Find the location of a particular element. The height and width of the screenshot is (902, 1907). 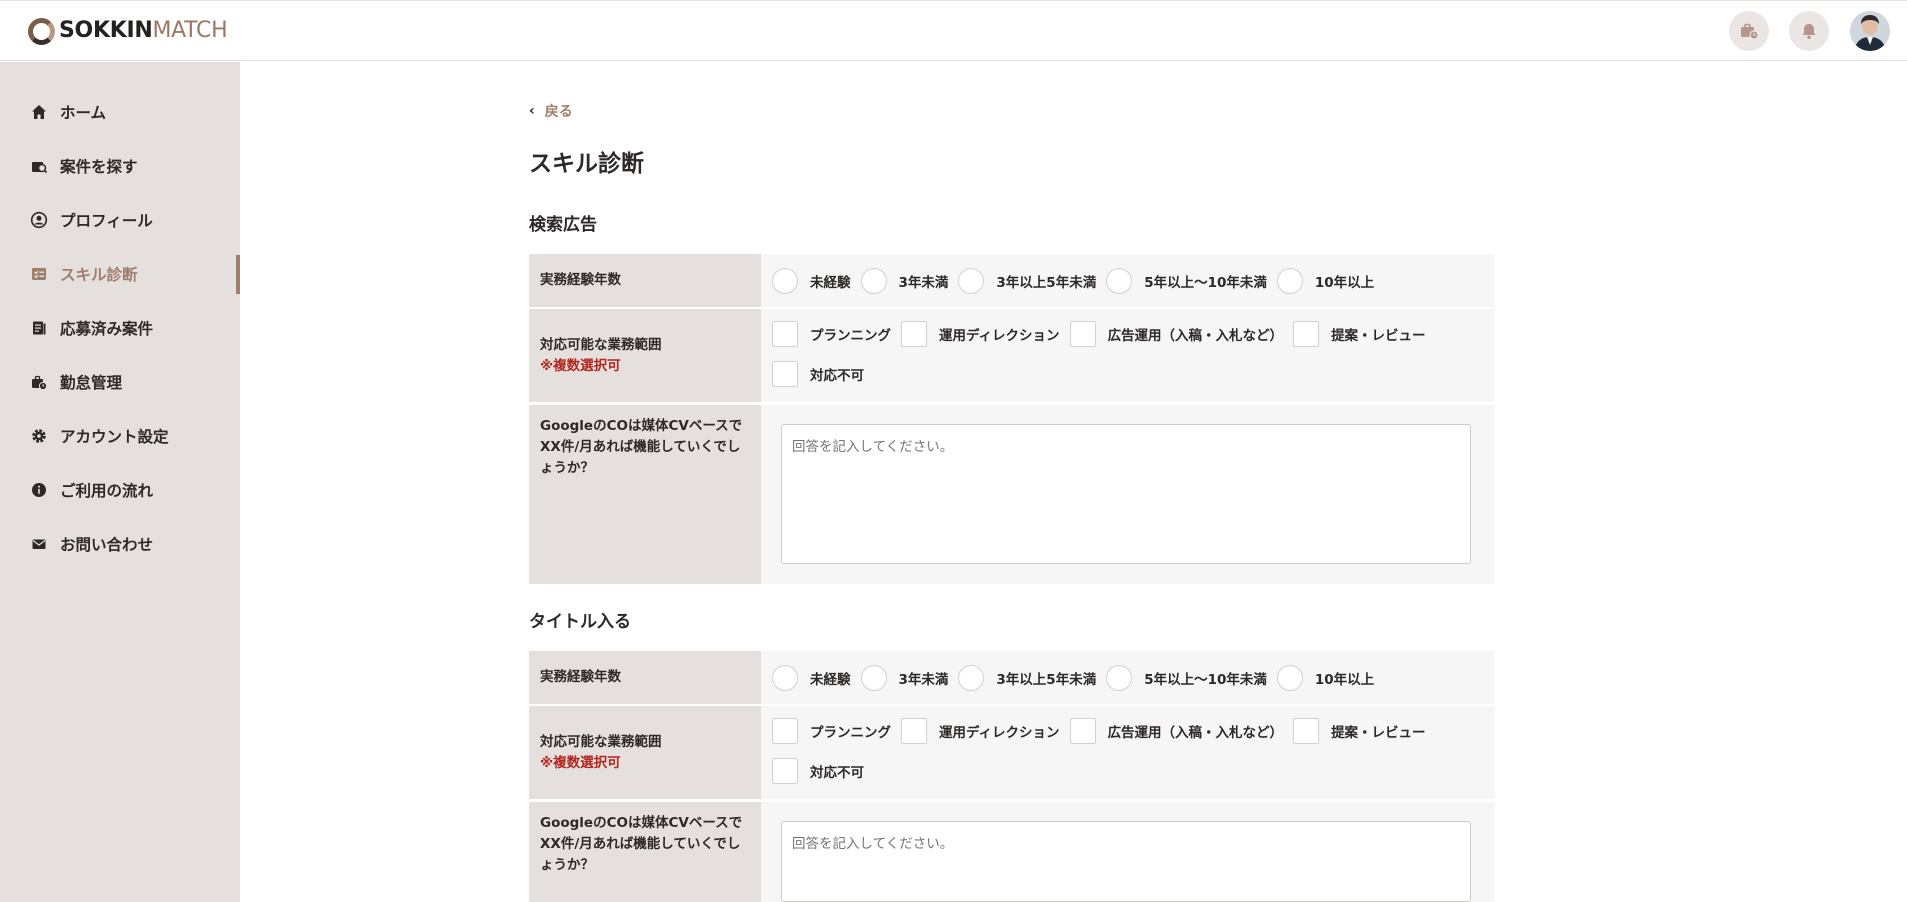

sidebar-item-label: スキル診断 is located at coordinates (99, 275).